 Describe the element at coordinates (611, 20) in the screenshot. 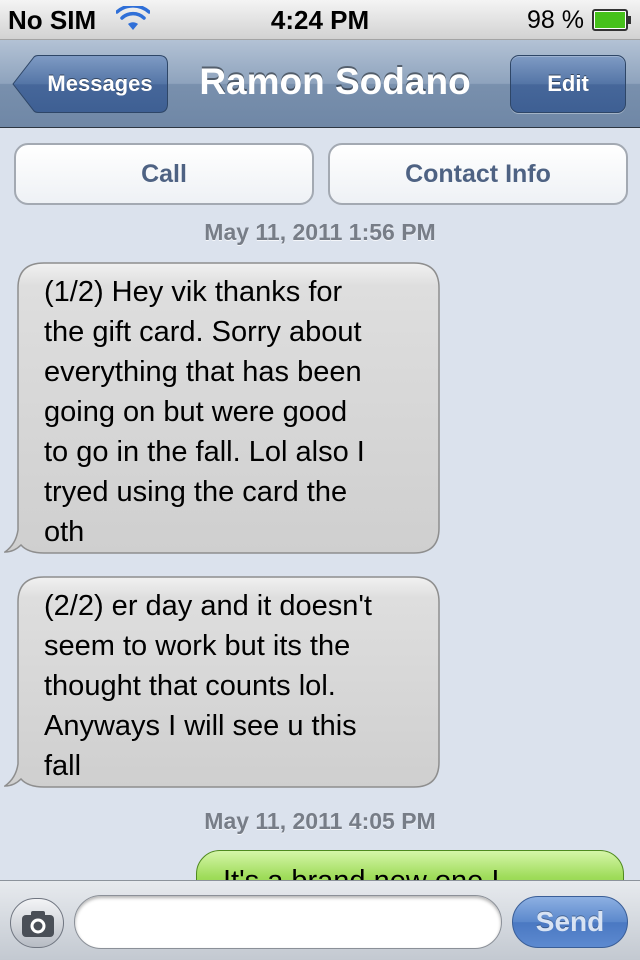

I see `battery-icon` at that location.